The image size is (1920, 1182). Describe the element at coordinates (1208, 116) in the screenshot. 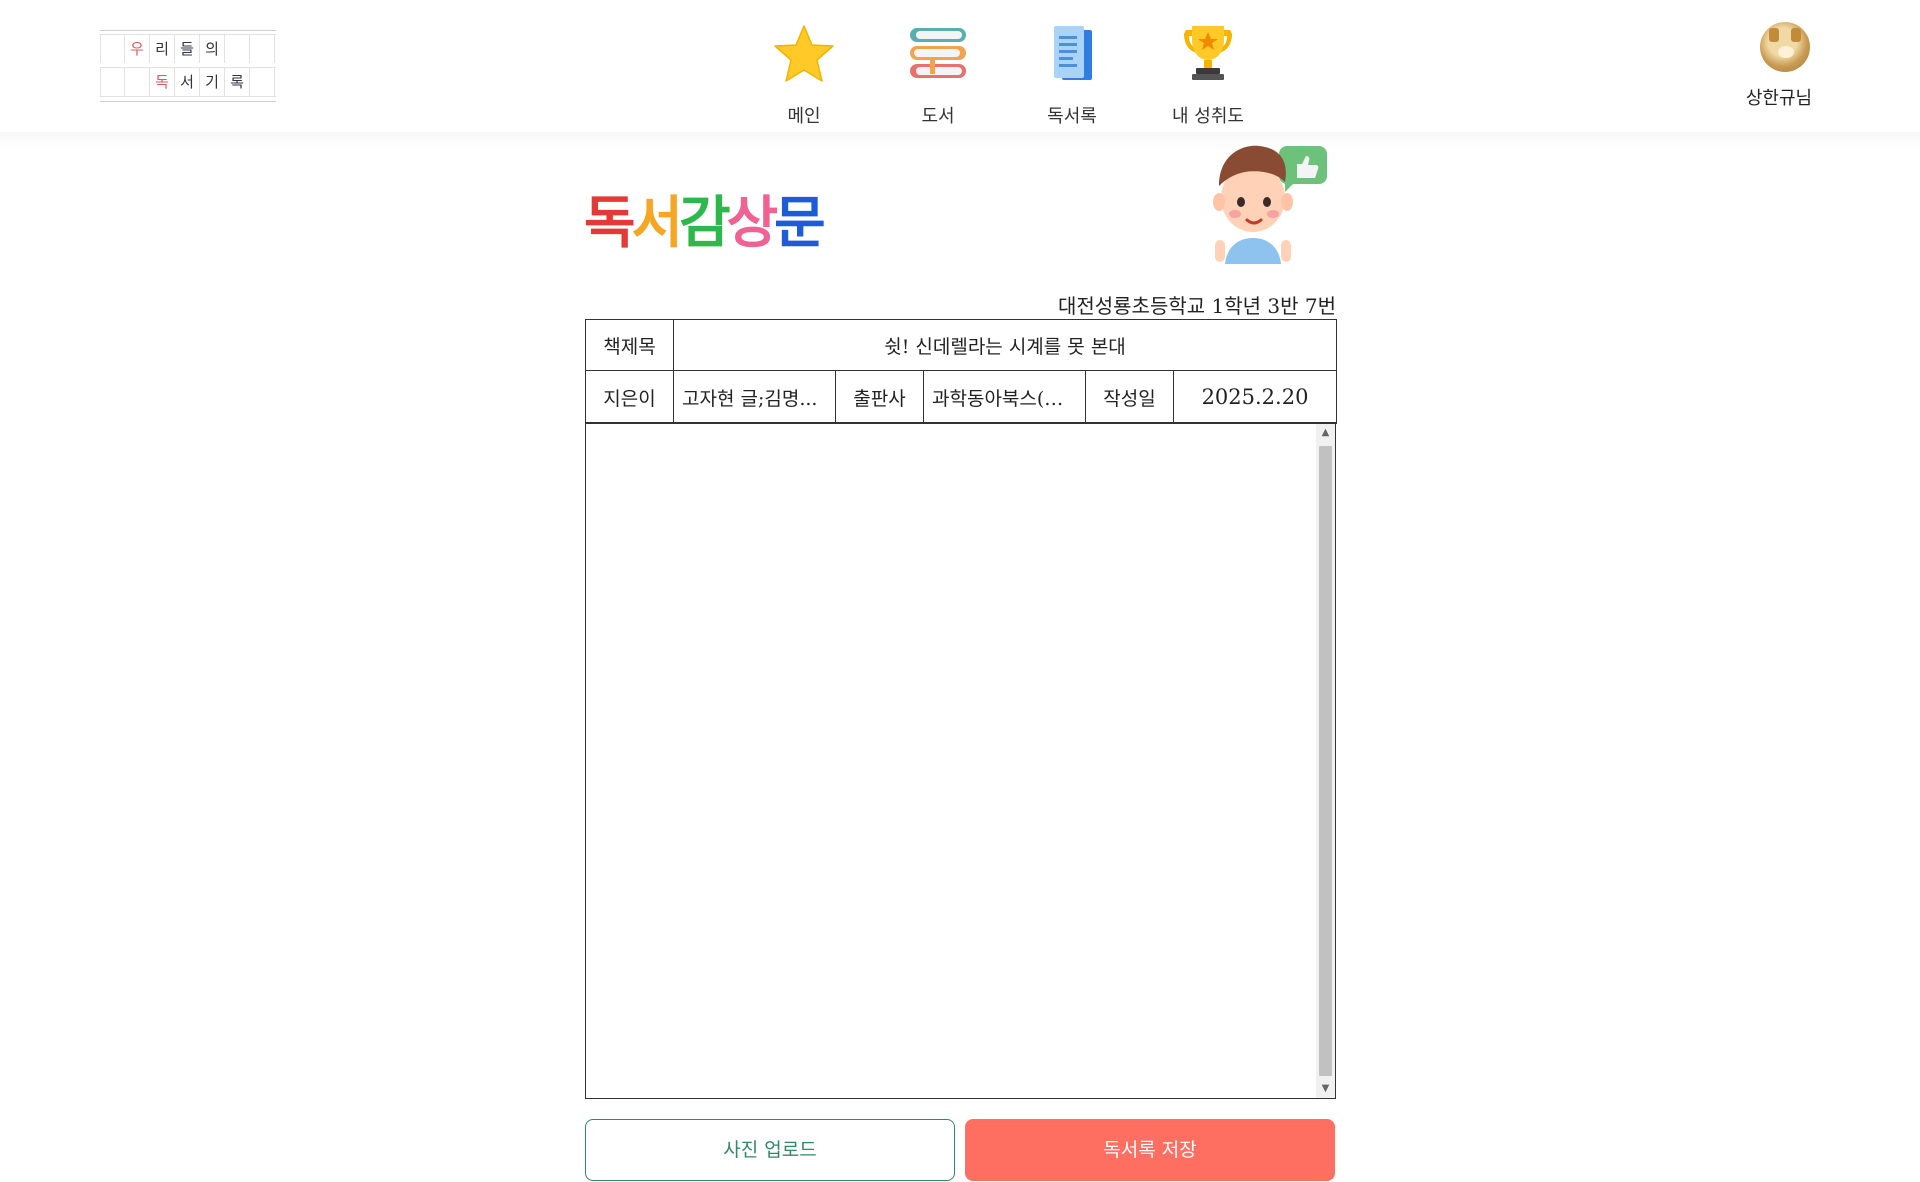

I see `nav-label: 내 성취도` at that location.